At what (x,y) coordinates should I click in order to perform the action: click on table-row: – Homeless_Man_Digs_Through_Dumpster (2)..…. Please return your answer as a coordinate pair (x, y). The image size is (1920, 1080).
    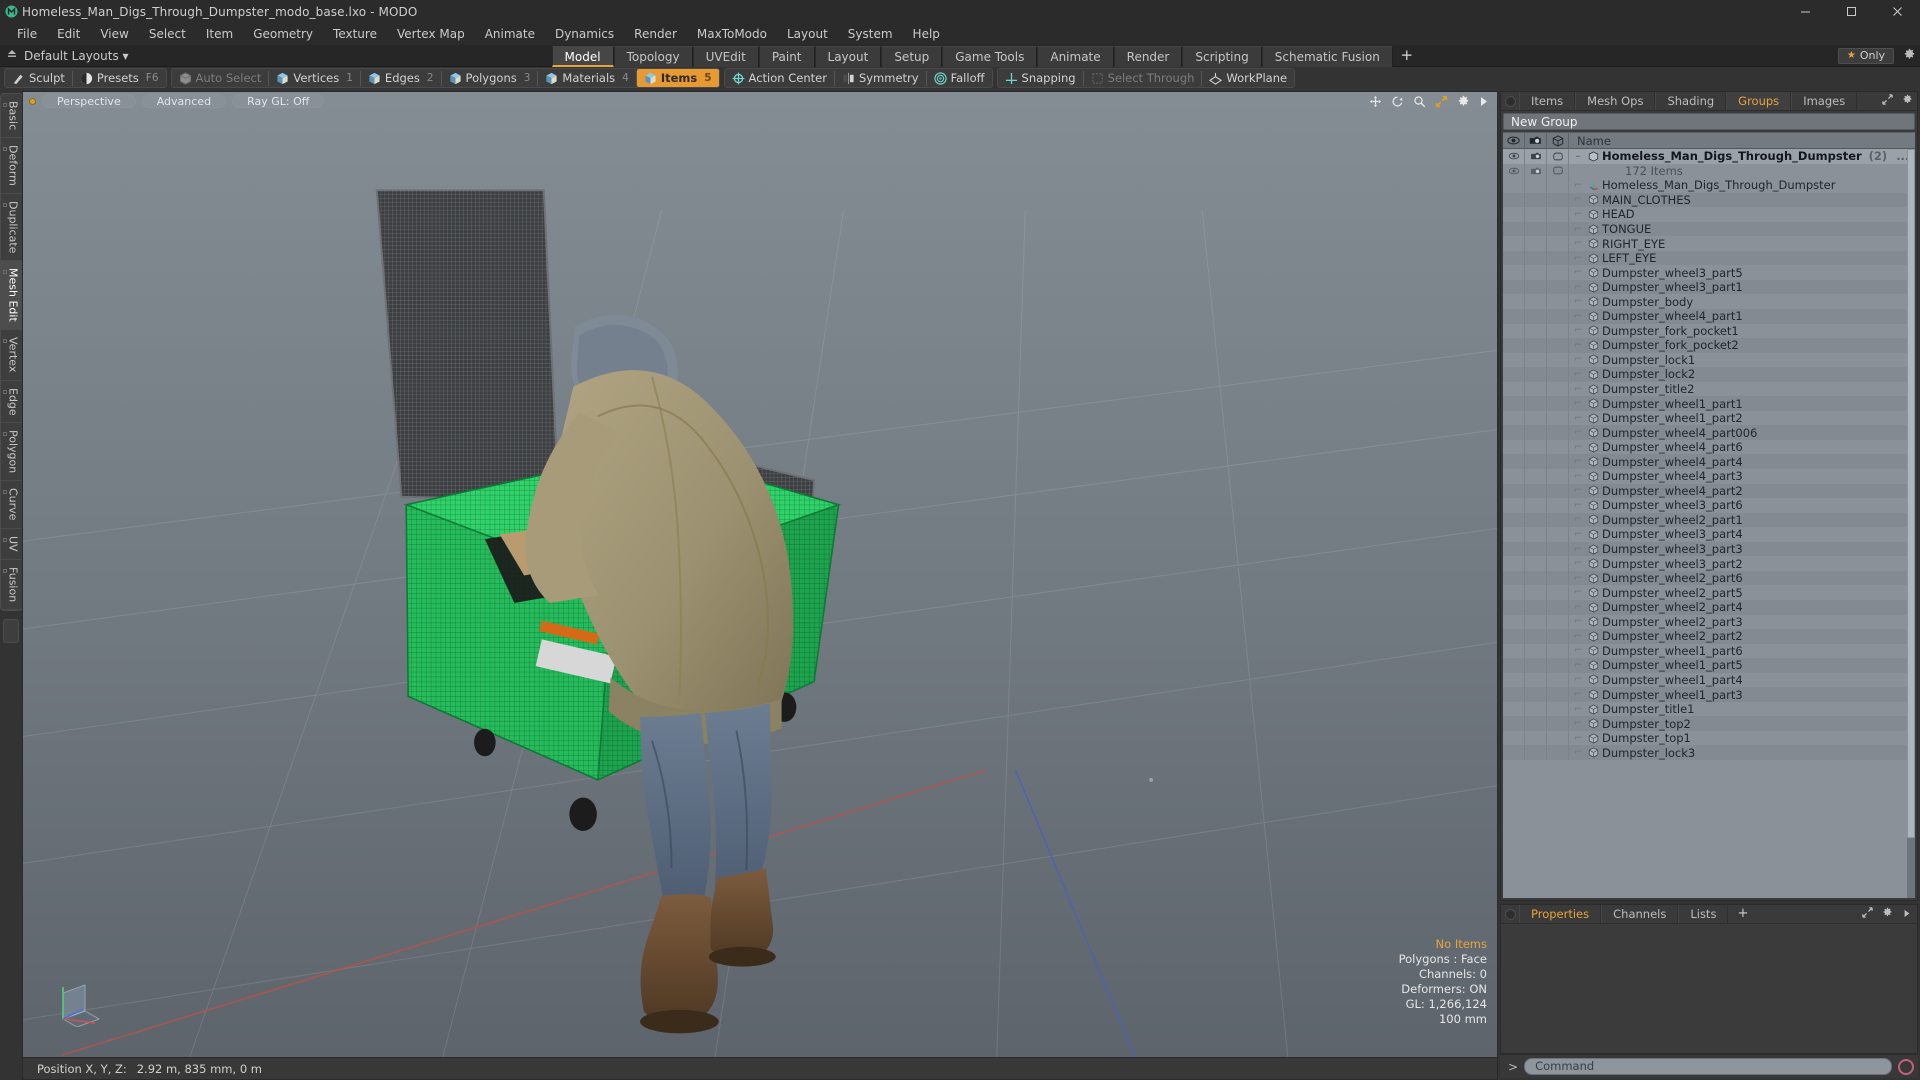
    Looking at the image, I should click on (1709, 156).